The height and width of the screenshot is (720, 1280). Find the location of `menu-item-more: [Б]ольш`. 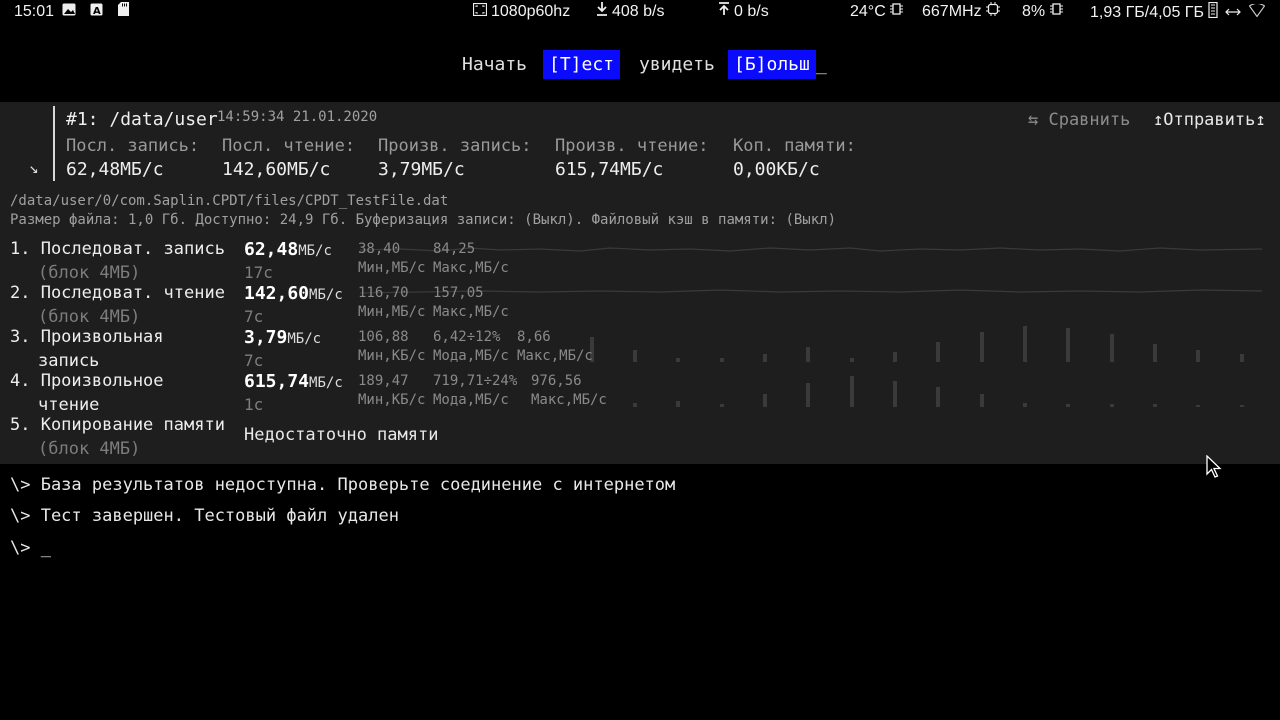

menu-item-more: [Б]ольш is located at coordinates (772, 64).